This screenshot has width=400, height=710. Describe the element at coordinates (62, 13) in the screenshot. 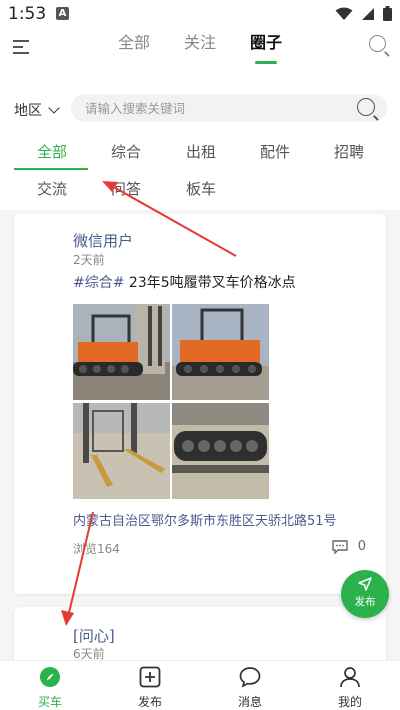

I see `notification-icon: A` at that location.